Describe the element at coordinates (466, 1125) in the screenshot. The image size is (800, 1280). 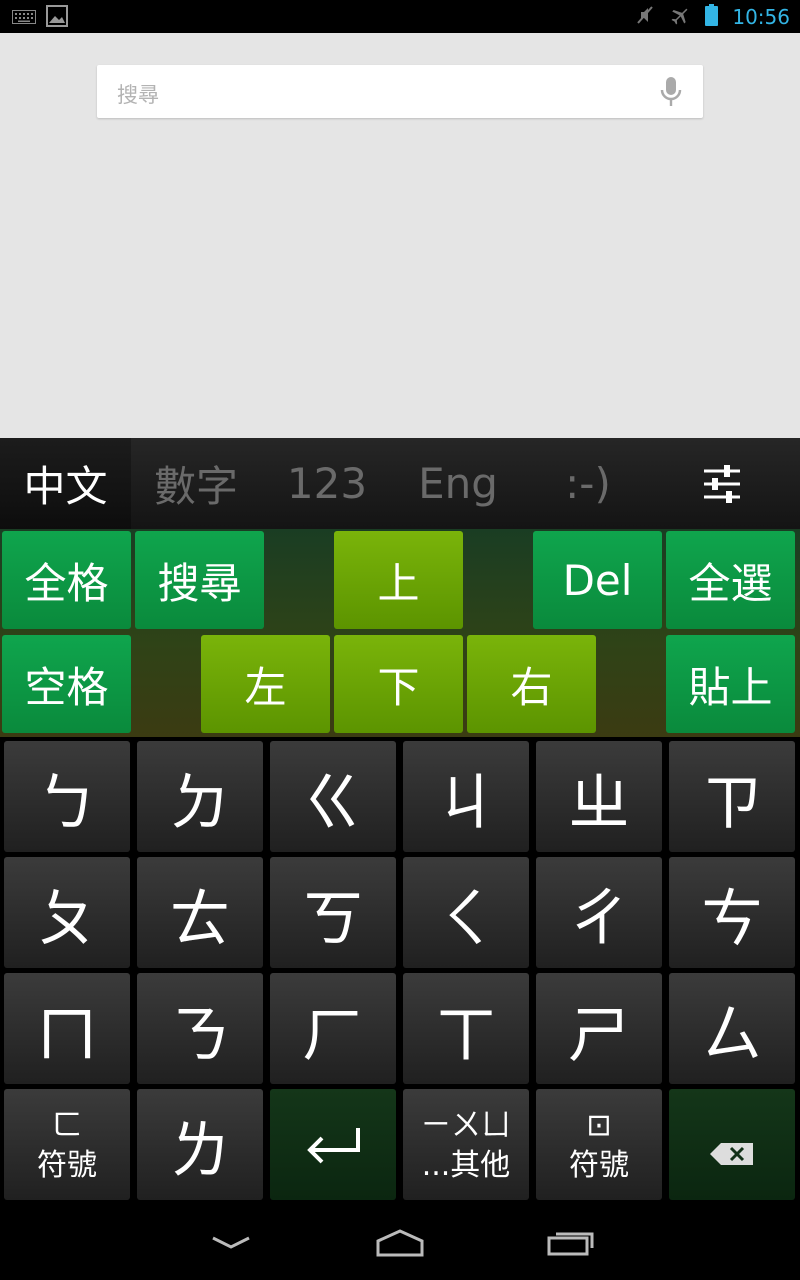
I see `others-vowels: ㄧㄨㄩ` at that location.